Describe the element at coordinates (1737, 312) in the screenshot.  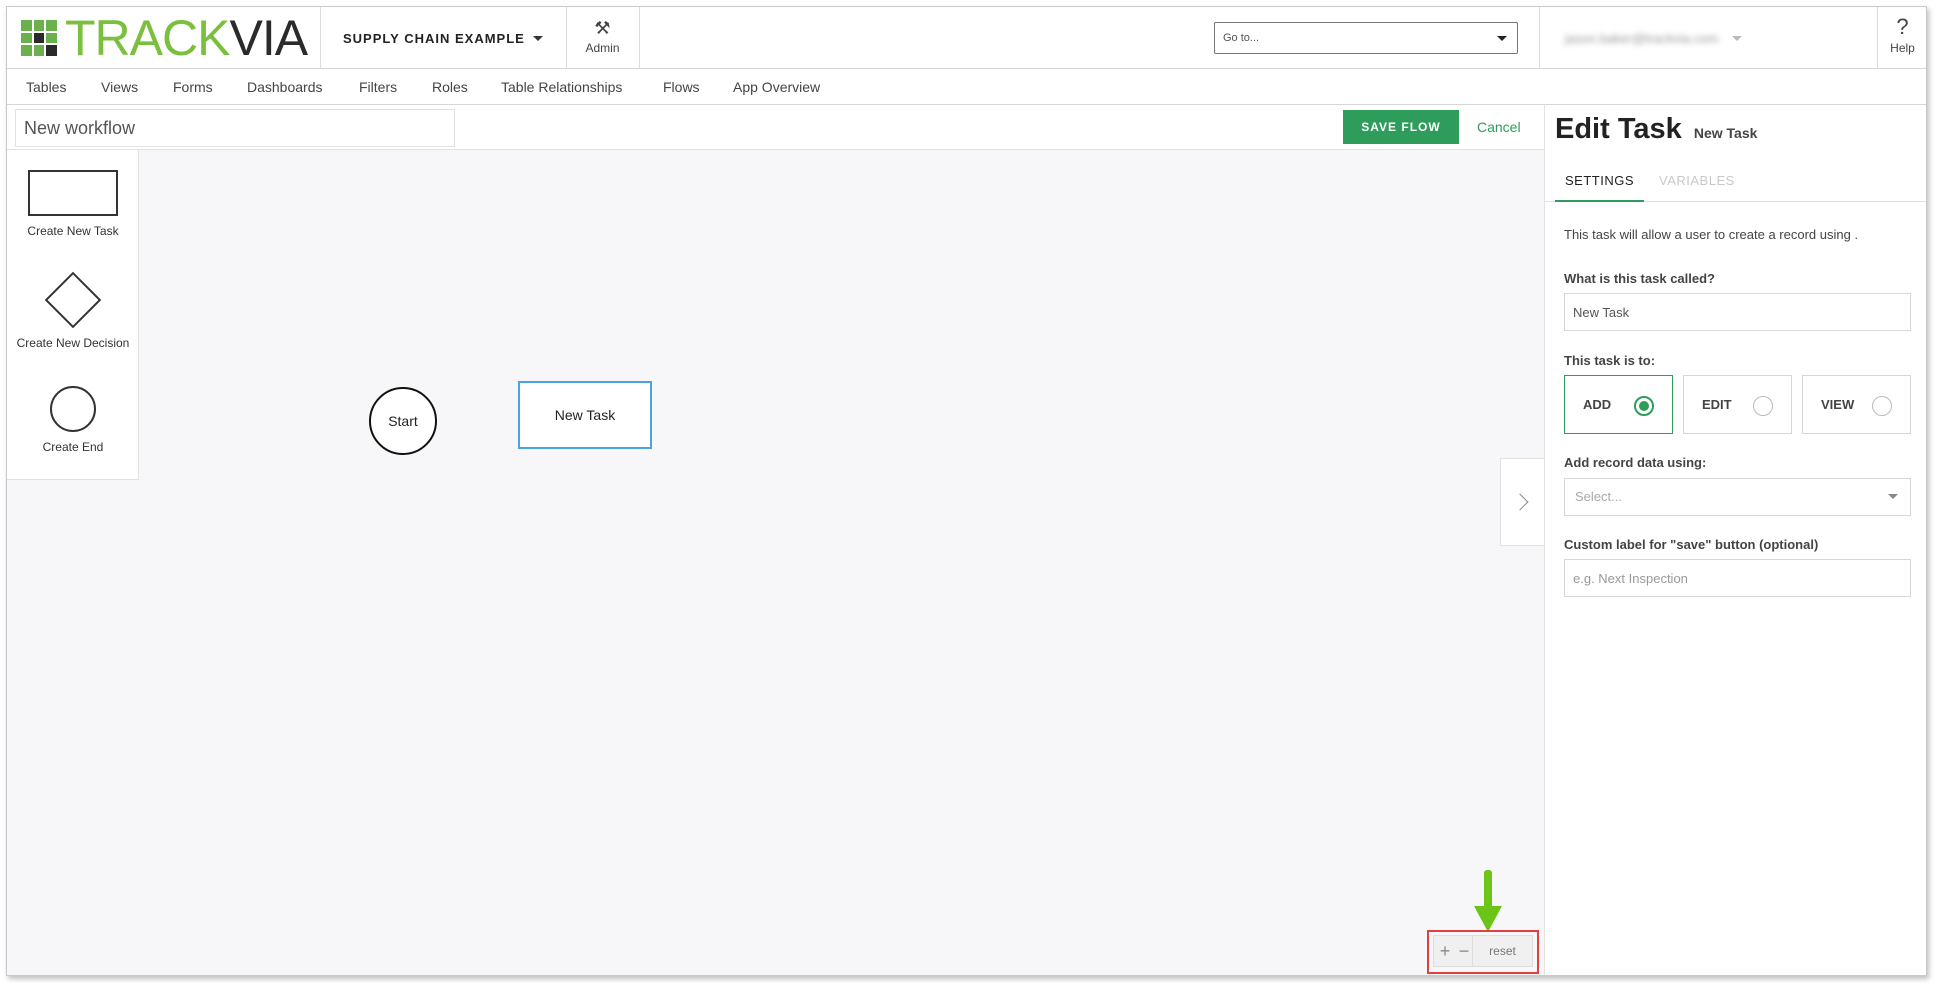
I see `task-name-input` at that location.